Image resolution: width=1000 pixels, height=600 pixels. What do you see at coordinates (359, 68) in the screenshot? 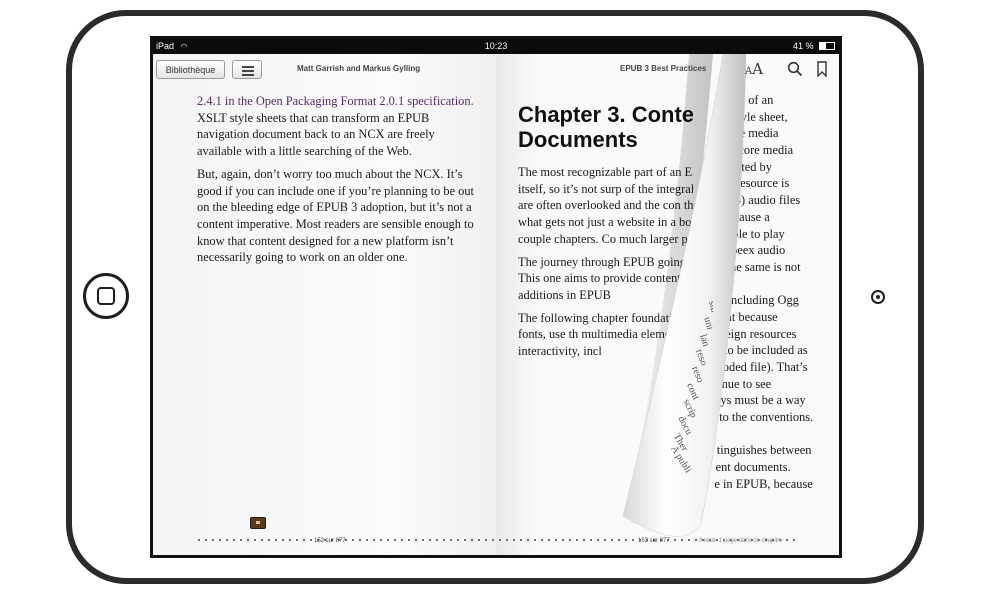
I see `header-author: Matt Garrish and Markus Gylling` at bounding box center [359, 68].